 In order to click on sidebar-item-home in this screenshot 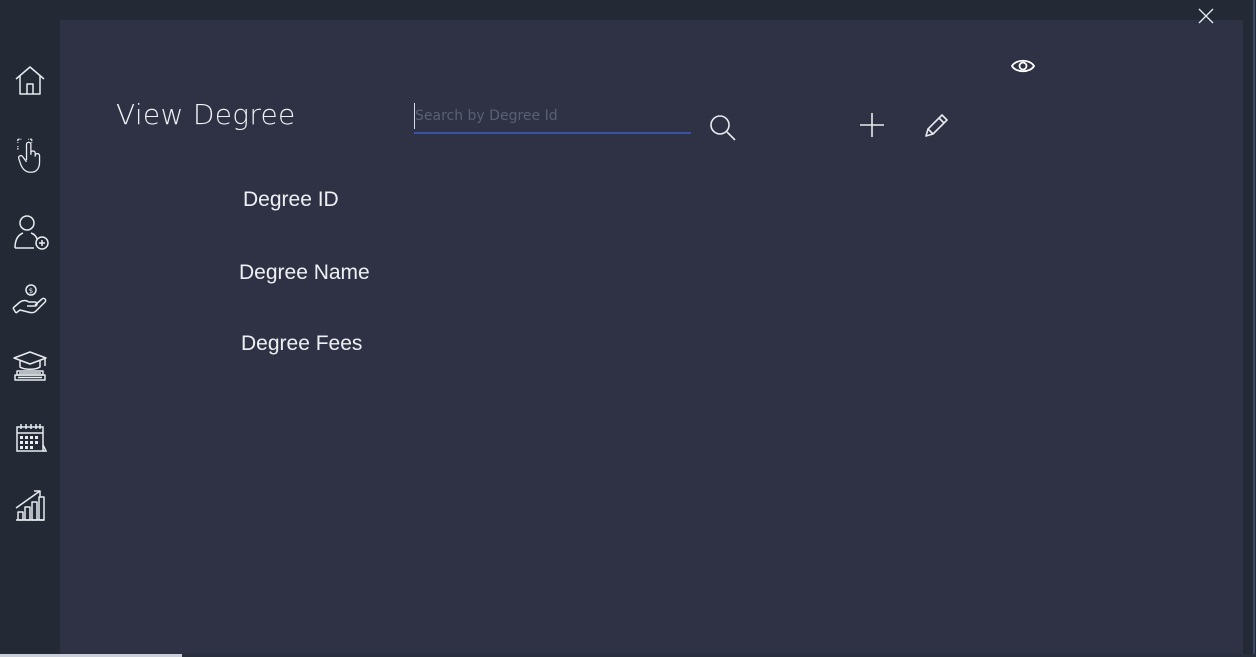, I will do `click(30, 80)`.